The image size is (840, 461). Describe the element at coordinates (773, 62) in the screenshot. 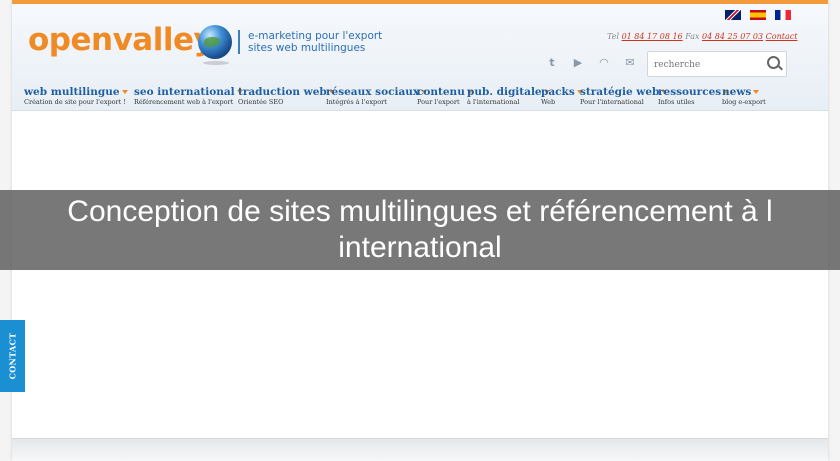

I see `search-icon` at that location.